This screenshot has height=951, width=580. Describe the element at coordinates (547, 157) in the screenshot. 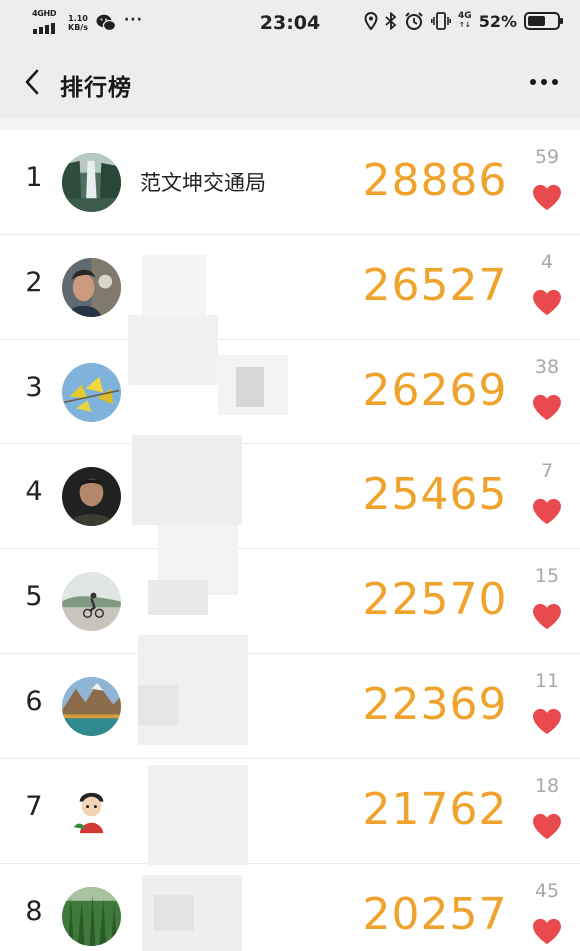

I see `like-count: 59` at that location.